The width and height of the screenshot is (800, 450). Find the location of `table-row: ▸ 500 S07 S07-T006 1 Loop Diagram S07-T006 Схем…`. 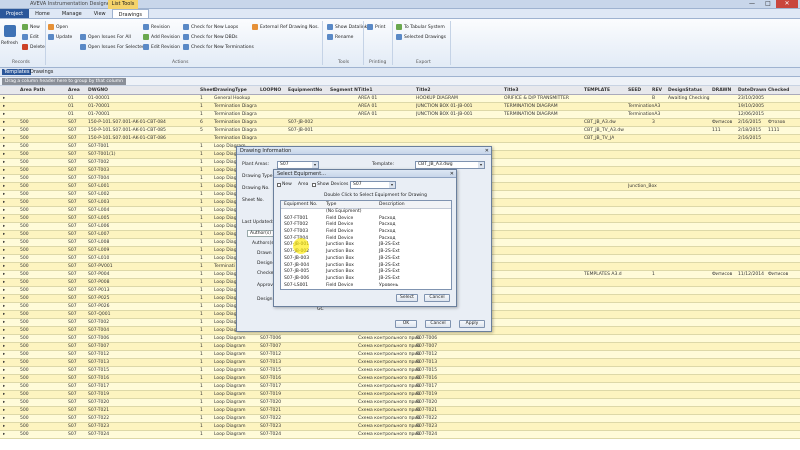

table-row: ▸ 500 S07 S07-T006 1 Loop Diagram S07-T006 Схем… is located at coordinates (400, 339).